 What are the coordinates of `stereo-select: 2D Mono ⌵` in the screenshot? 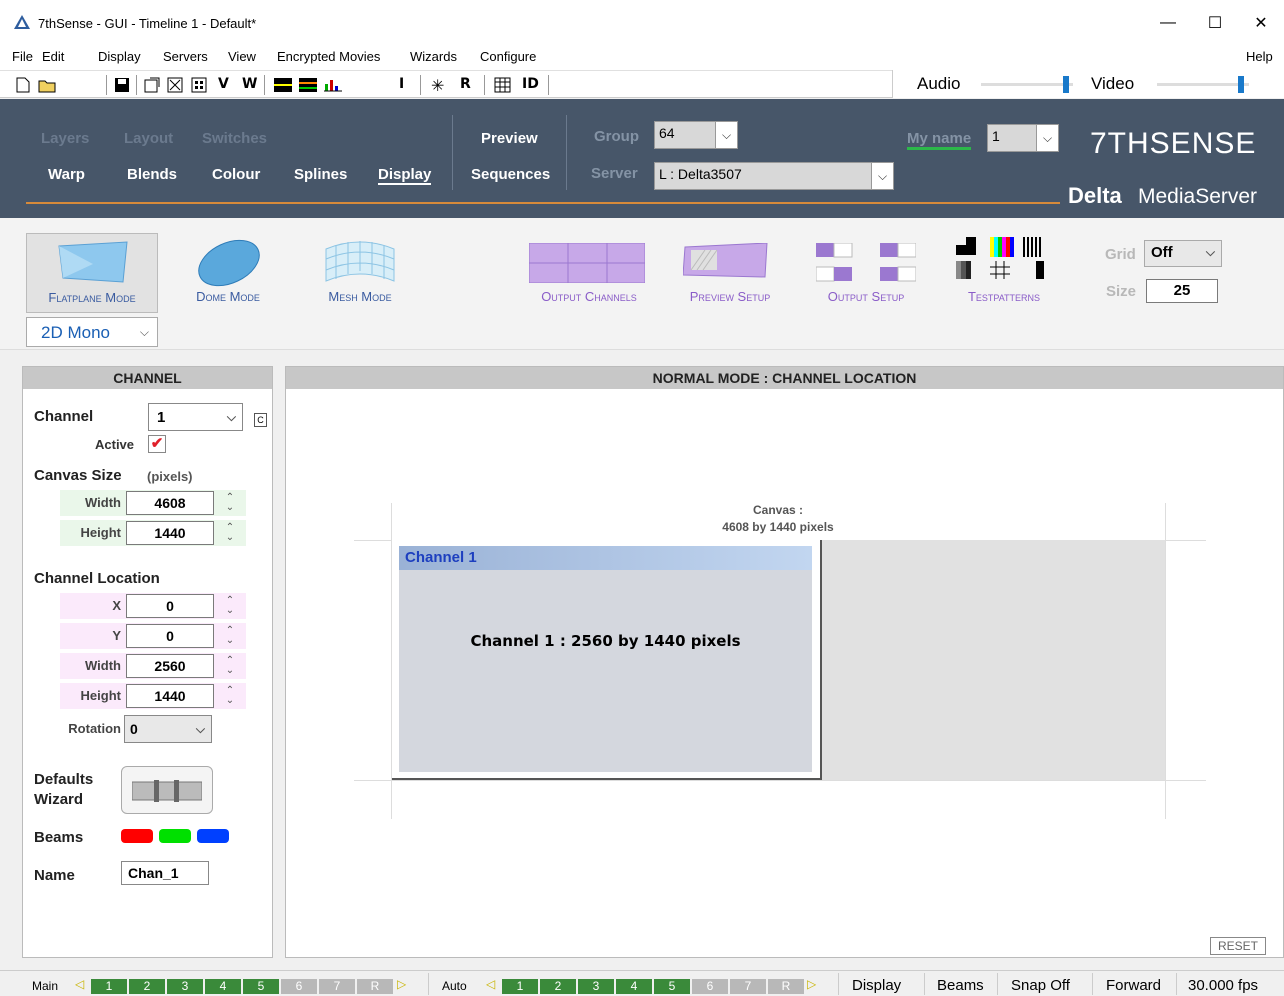 It's located at (92, 332).